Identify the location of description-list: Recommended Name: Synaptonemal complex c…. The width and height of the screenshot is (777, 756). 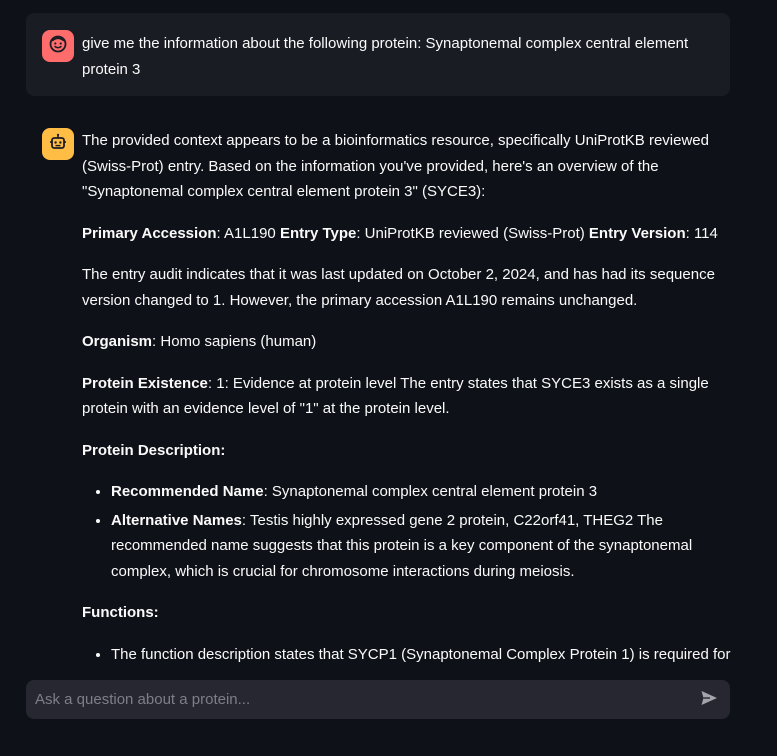
(407, 531).